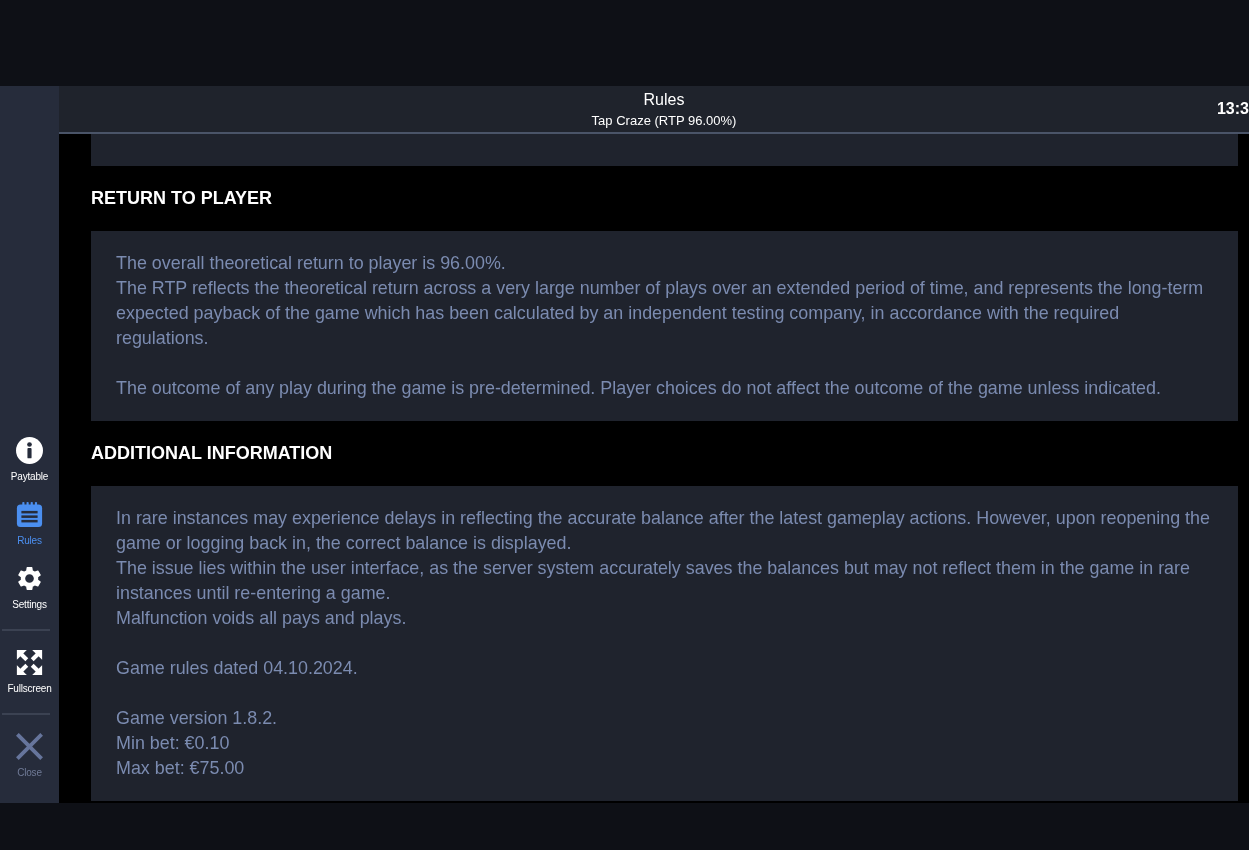  Describe the element at coordinates (664, 120) in the screenshot. I see `game-subtitle: Tap Craze (RTP 96.00%)` at that location.